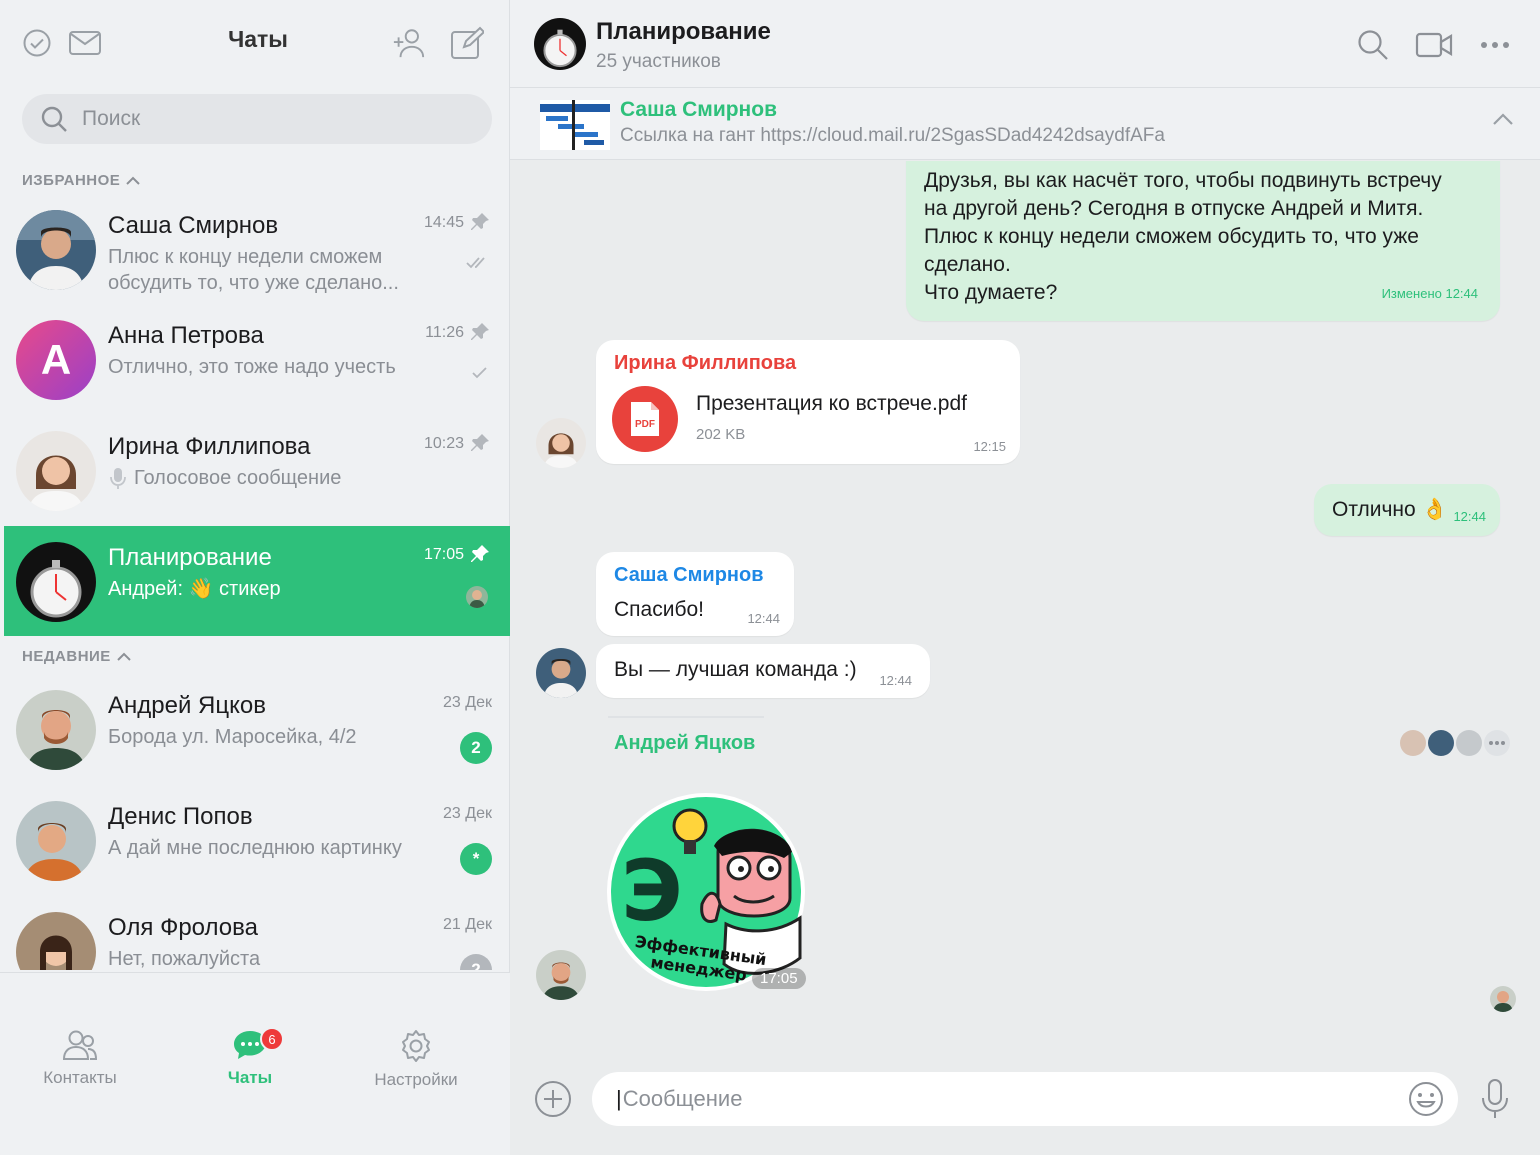 The image size is (1540, 1155). I want to click on message-time: 12:15, so click(989, 446).